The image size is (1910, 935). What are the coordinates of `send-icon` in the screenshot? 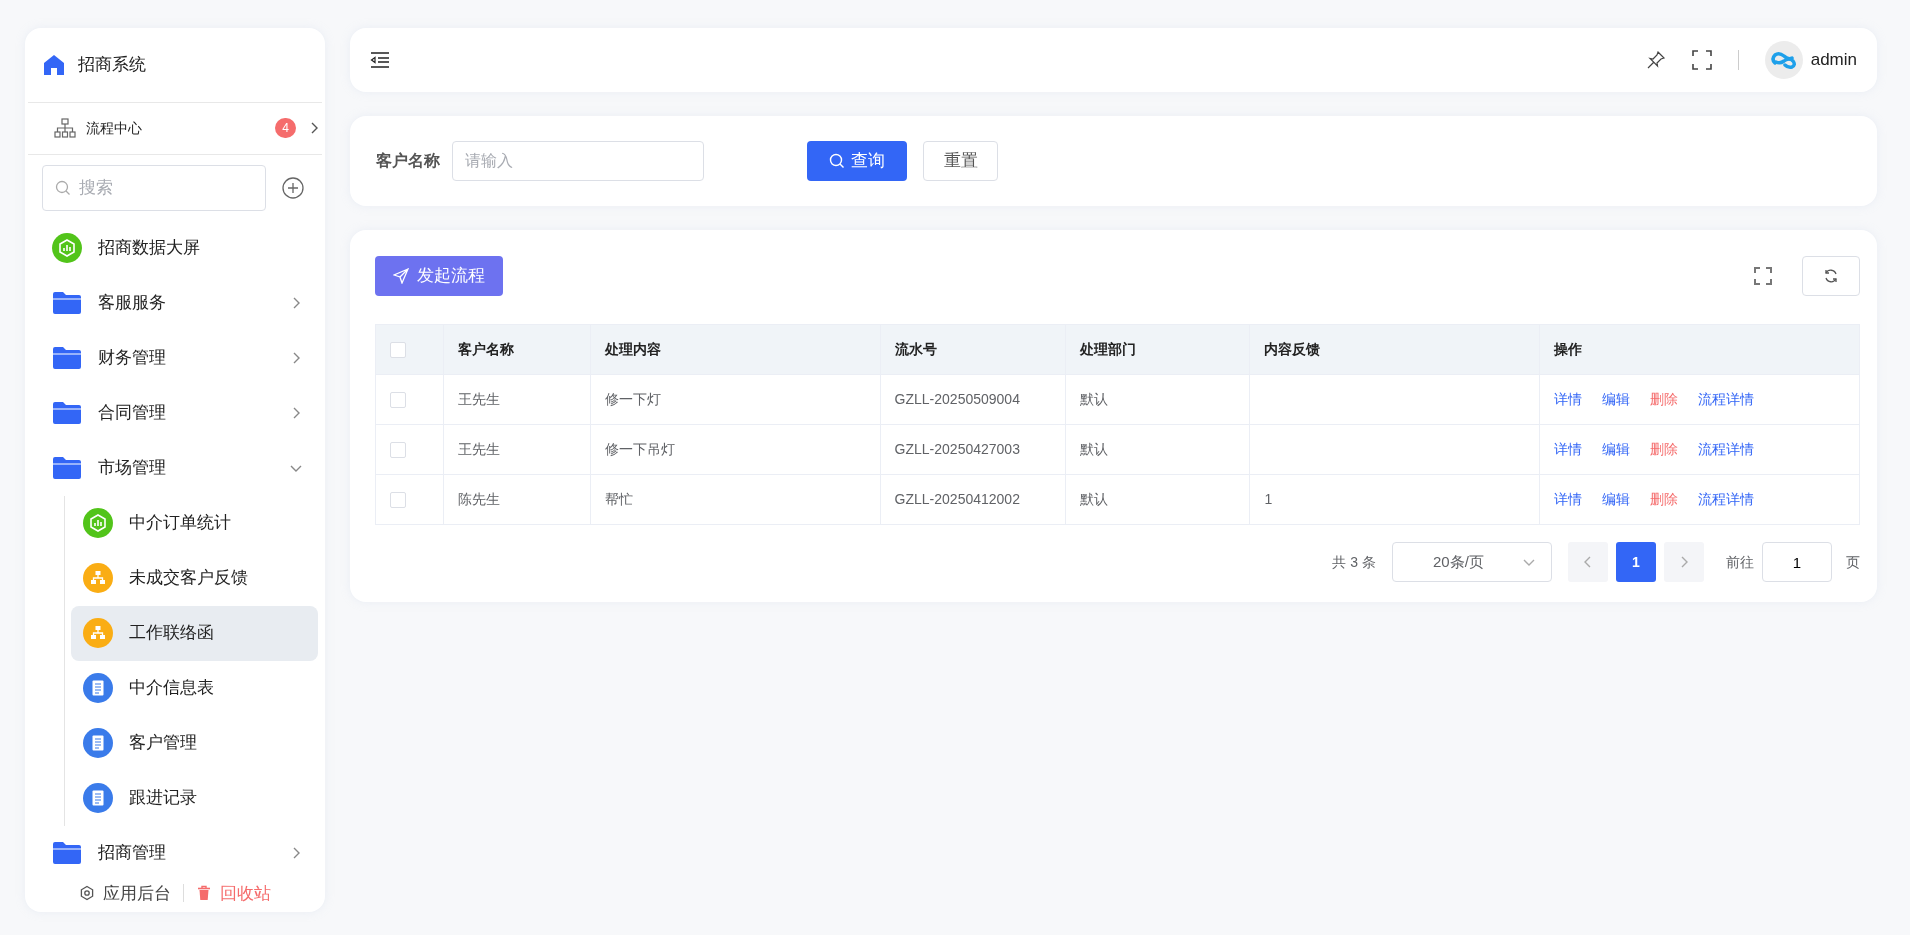 It's located at (401, 276).